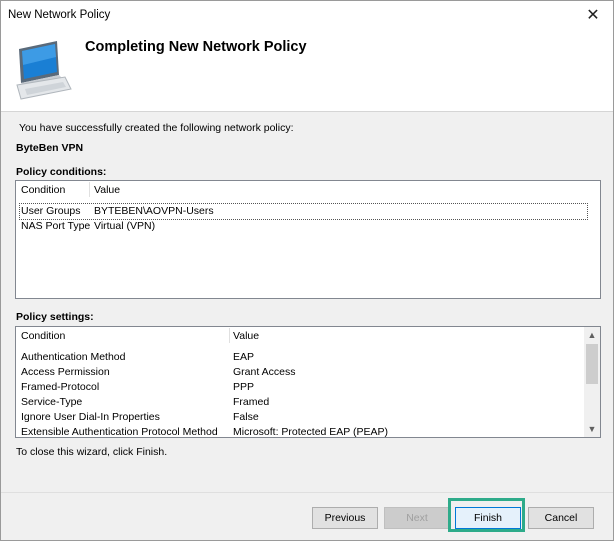 The width and height of the screenshot is (614, 541). What do you see at coordinates (244, 387) in the screenshot?
I see `value-cell: PPP` at bounding box center [244, 387].